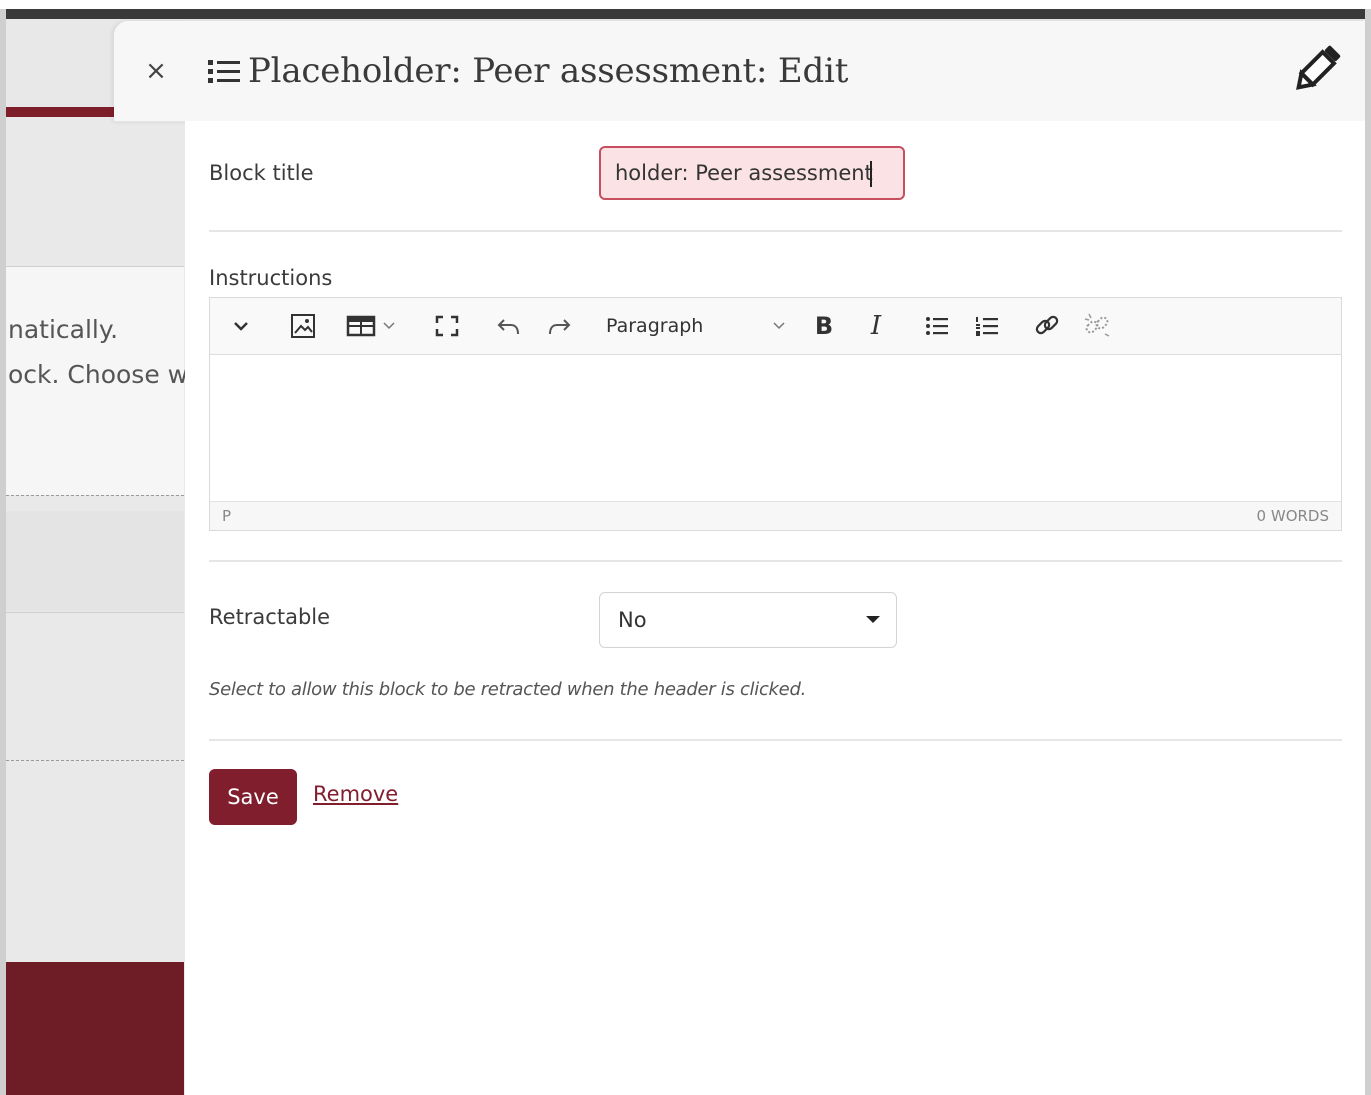 This screenshot has width=1371, height=1095. I want to click on remove-link: Remove, so click(355, 794).